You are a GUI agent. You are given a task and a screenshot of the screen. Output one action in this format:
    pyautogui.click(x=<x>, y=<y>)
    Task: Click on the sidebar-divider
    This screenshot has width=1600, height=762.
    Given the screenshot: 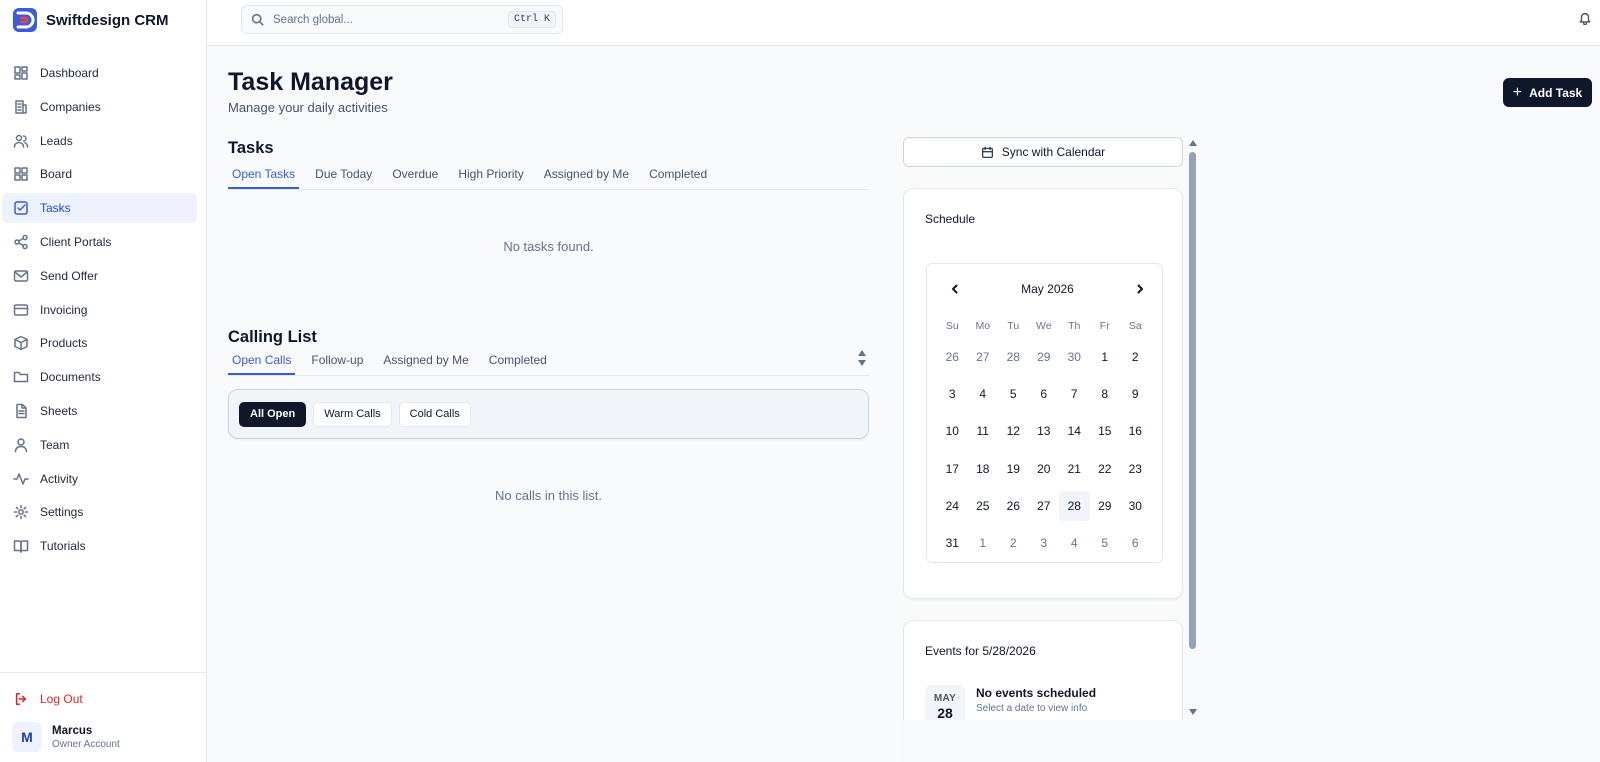 What is the action you would take?
    pyautogui.click(x=103, y=672)
    